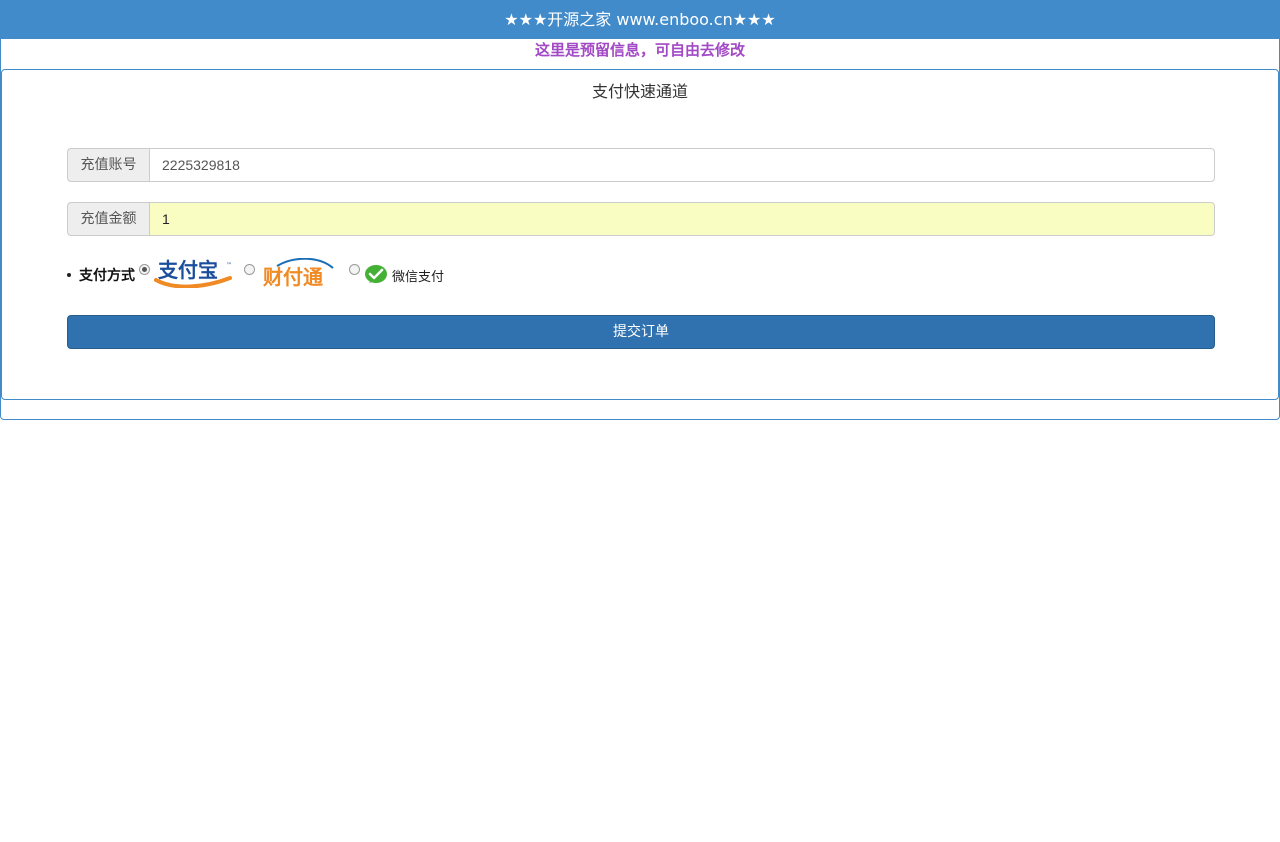 The image size is (1280, 842). I want to click on notice-message: 这里是预留信息，可自由去修改, so click(639, 50).